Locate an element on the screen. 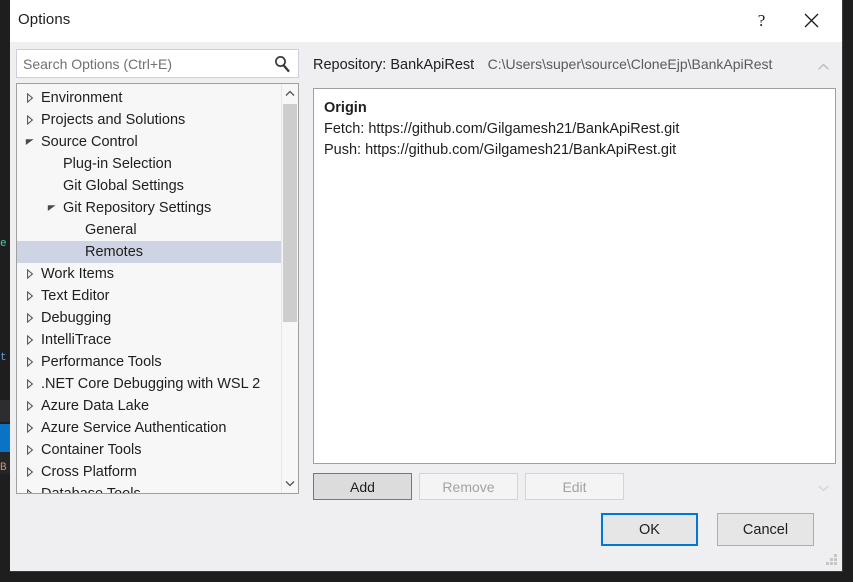  tree-item-label: Azure Service Authentication is located at coordinates (134, 428).